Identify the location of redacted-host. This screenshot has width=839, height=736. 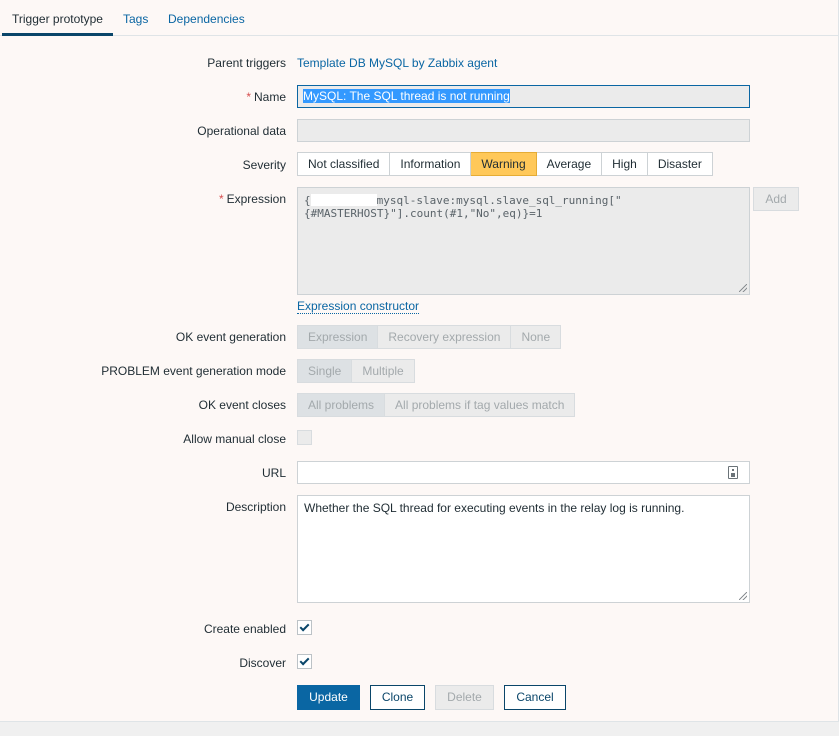
(343, 200).